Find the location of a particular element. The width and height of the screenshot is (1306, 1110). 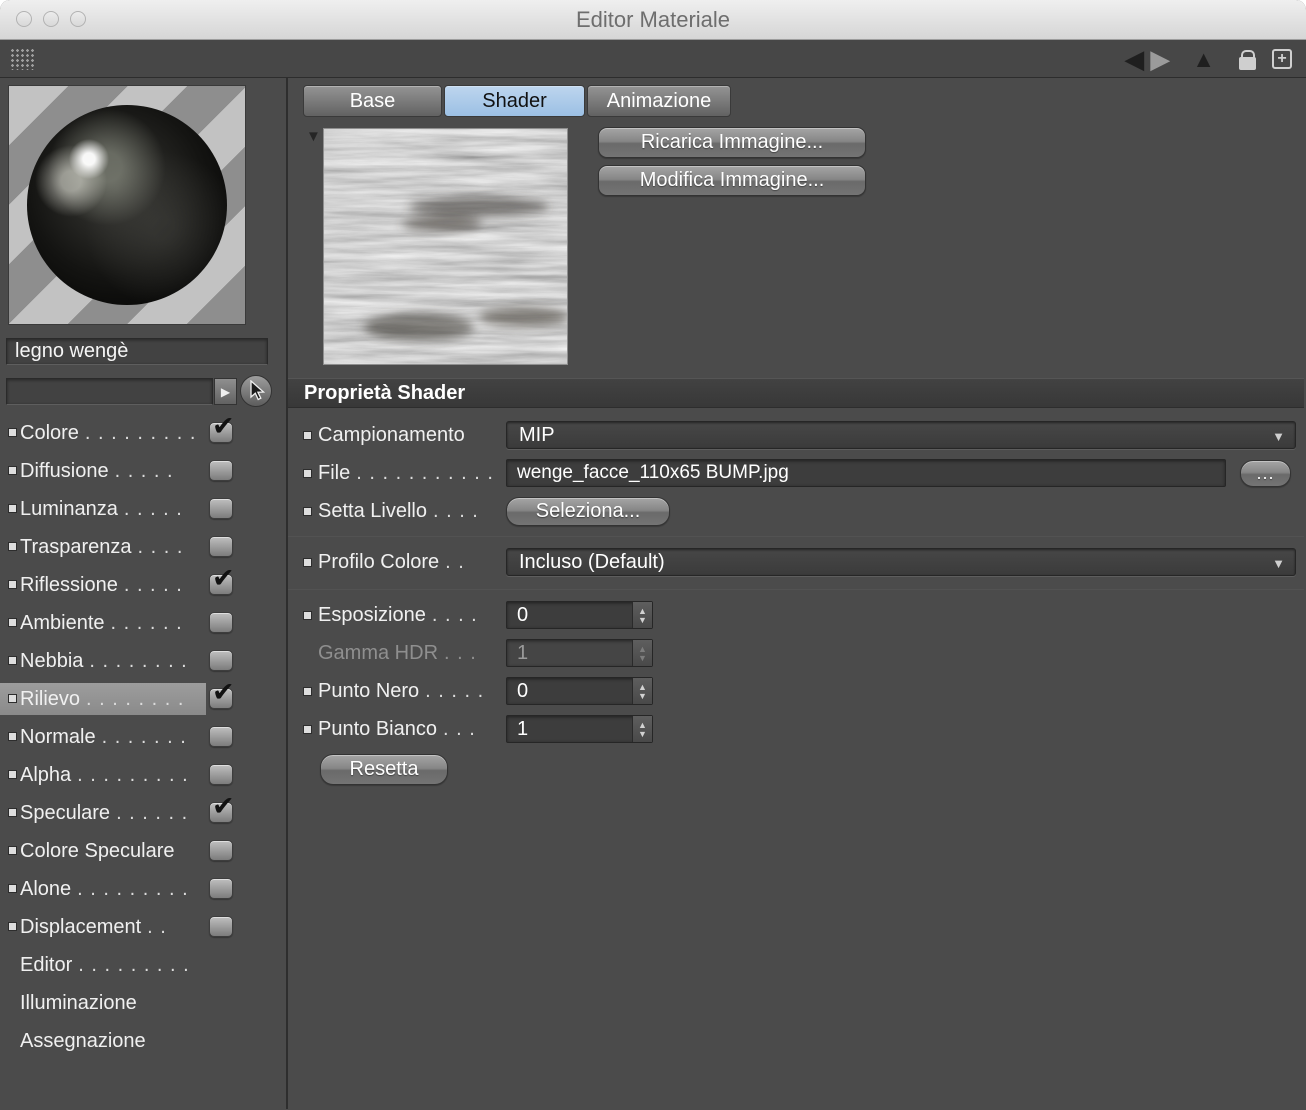

filter-input is located at coordinates (109, 391).